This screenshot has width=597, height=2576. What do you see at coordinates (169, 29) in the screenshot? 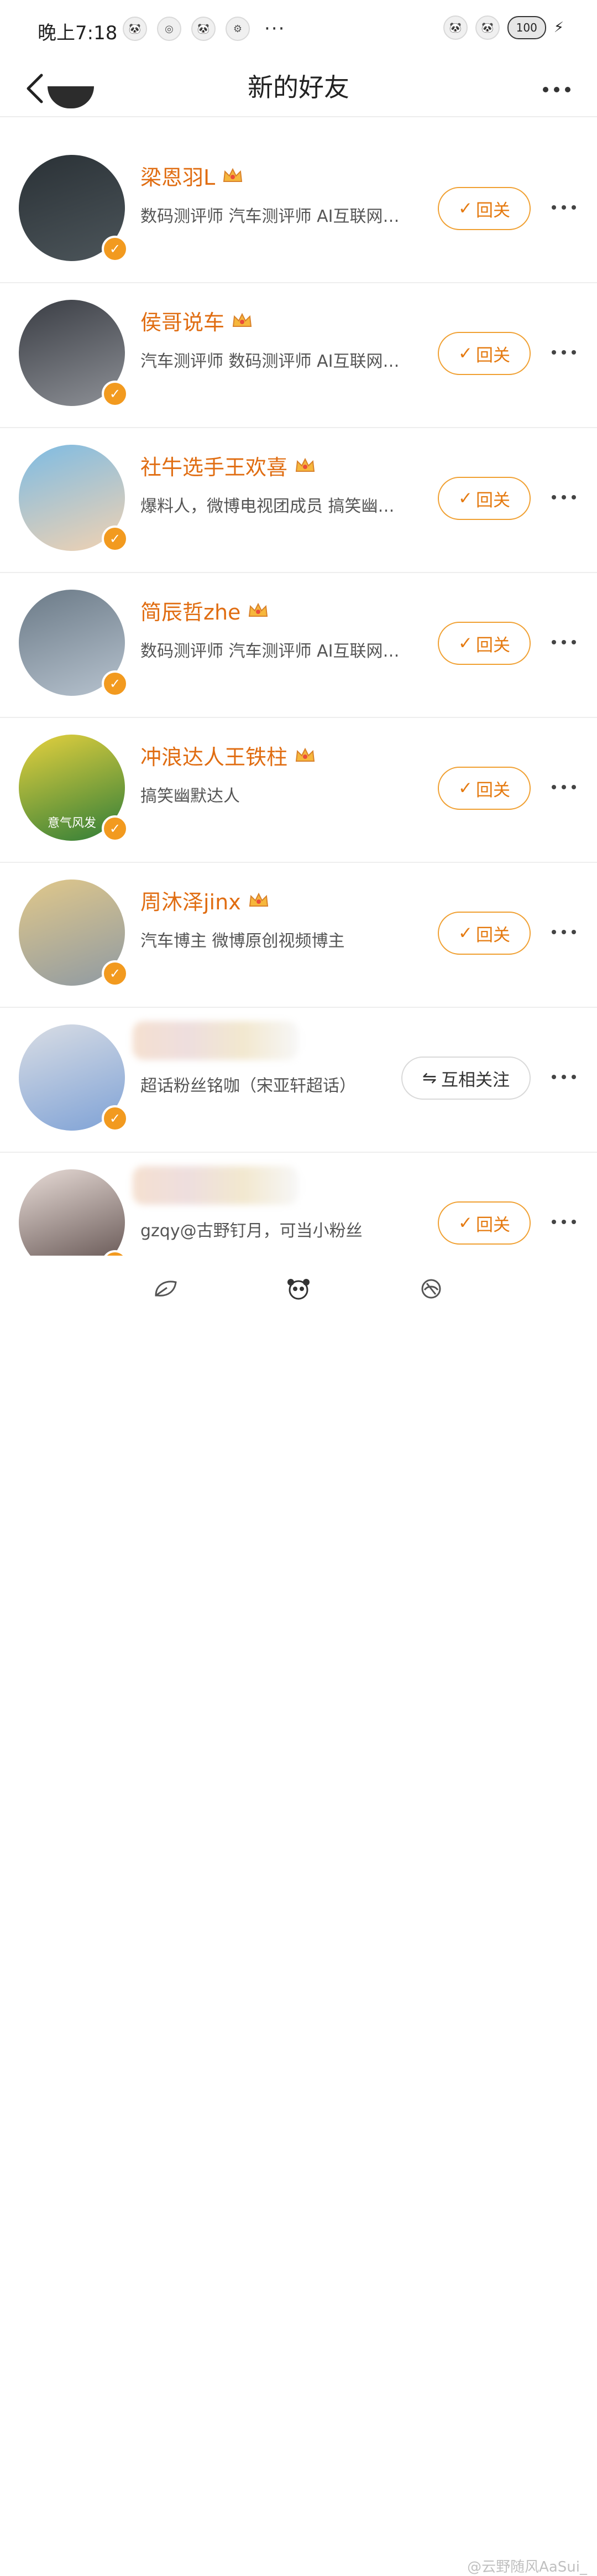
I see `swirl-icon: ◎` at bounding box center [169, 29].